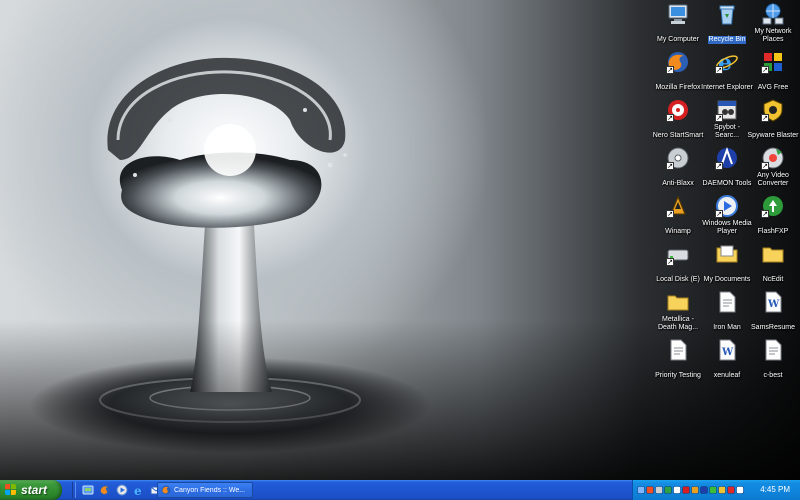 This screenshot has width=800, height=500. Describe the element at coordinates (727, 158) in the screenshot. I see `daemon-tools-icon: ↗` at that location.